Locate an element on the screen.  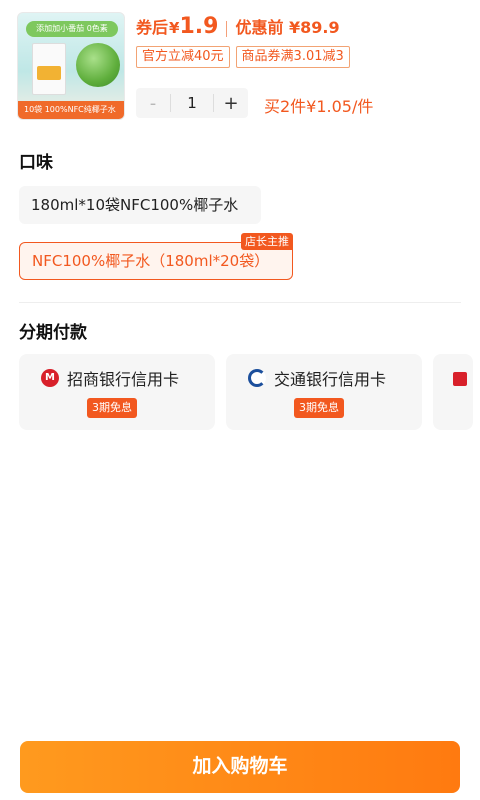
thumbnail-footer: 10袋 100%NFC纯椰子水 is located at coordinates (71, 110).